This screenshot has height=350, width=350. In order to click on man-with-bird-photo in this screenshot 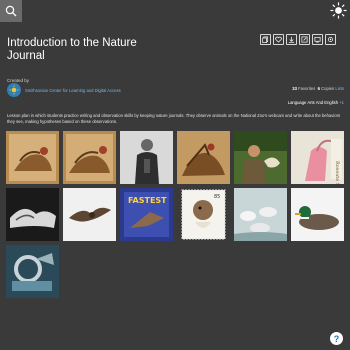, I will do `click(260, 157)`.